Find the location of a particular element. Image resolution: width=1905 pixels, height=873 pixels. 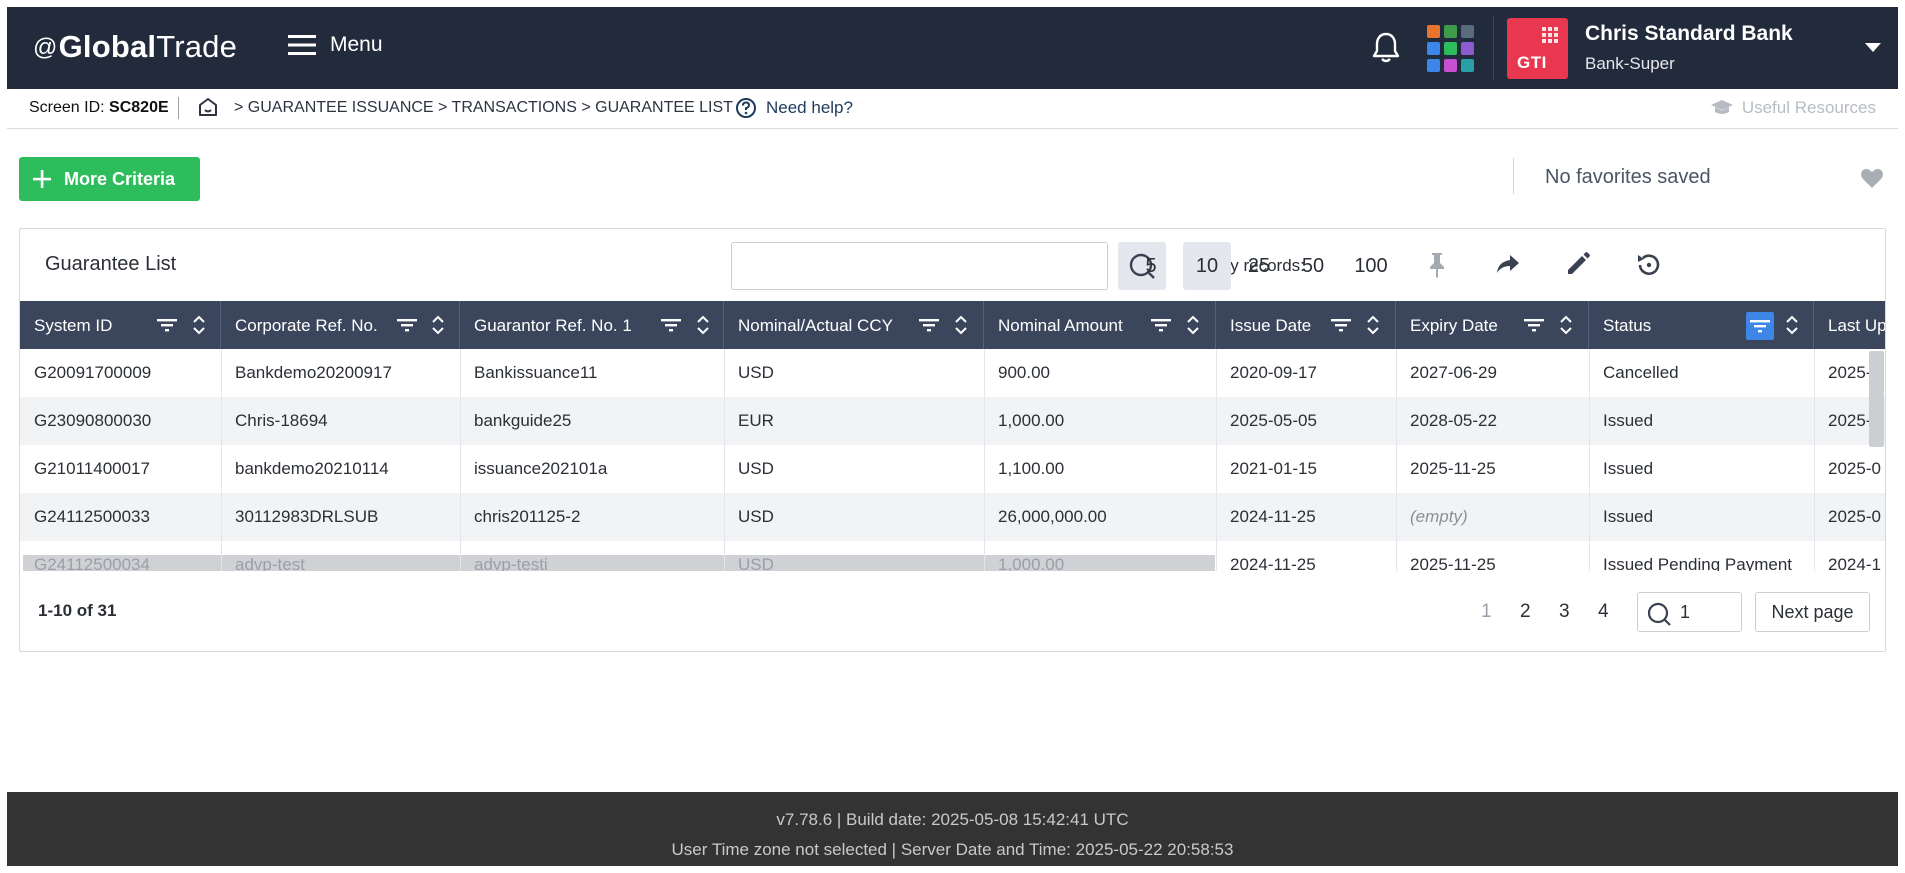

column-header-nominal-amount: Nominal Amount is located at coordinates (1100, 325).